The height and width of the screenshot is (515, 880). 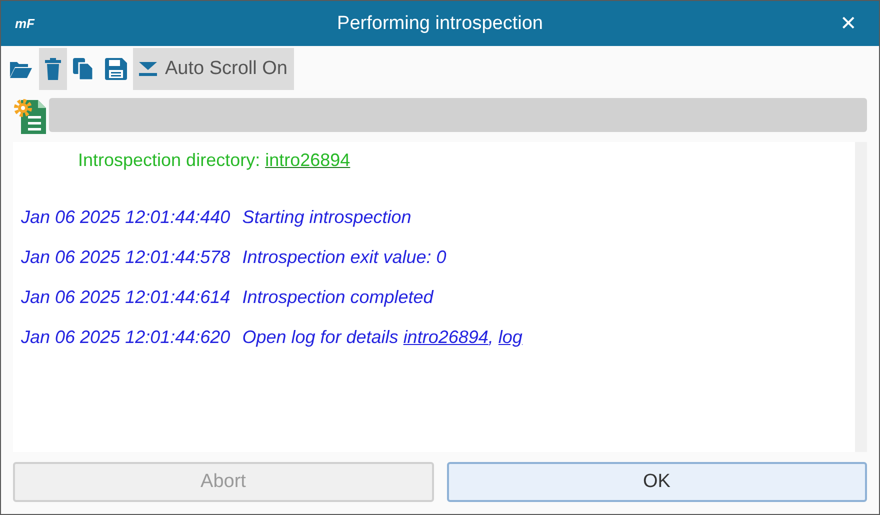 What do you see at coordinates (25, 24) in the screenshot?
I see `app-logo: mF` at bounding box center [25, 24].